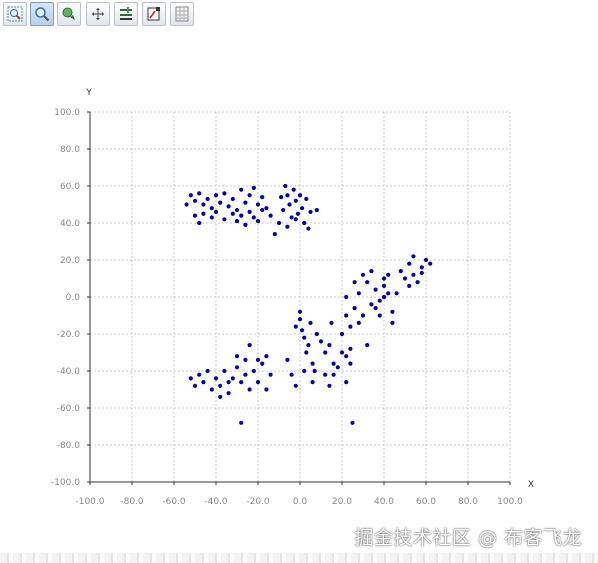 The height and width of the screenshot is (563, 598). I want to click on x-tick-label: 40.0, so click(384, 502).